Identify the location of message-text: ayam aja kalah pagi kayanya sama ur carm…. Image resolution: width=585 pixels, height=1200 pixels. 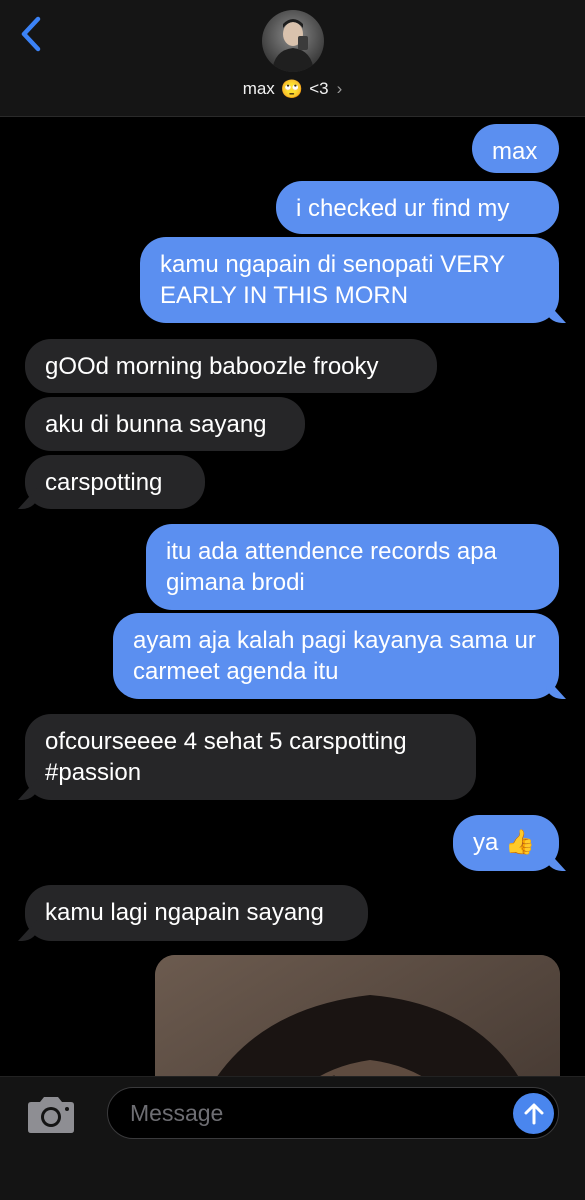
(334, 656).